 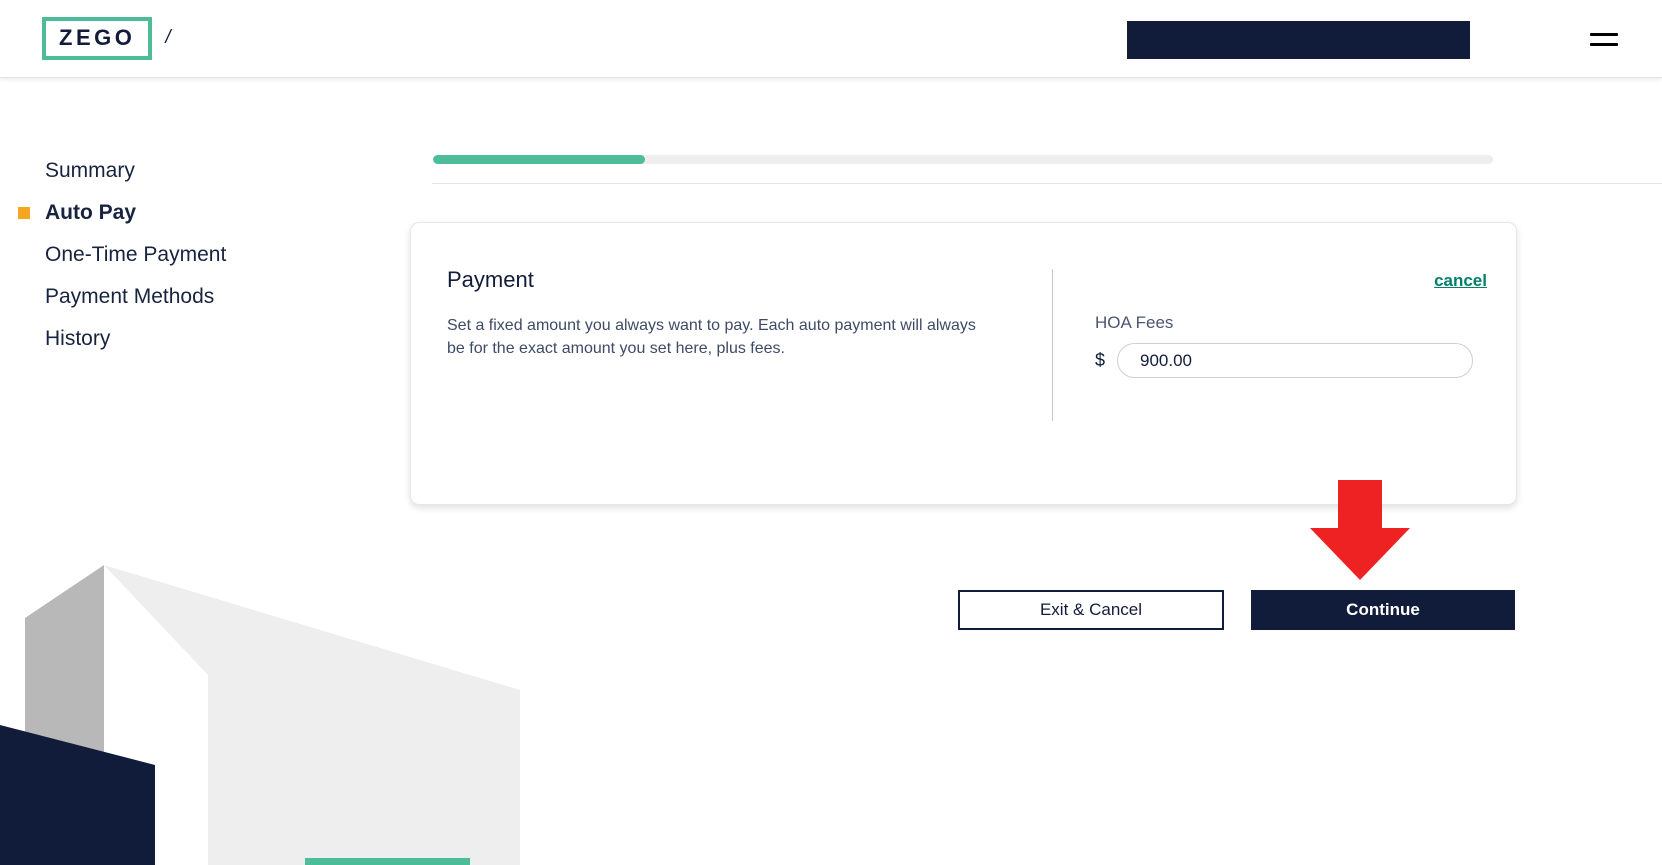 I want to click on amount-input-row: $, so click(x=1291, y=360).